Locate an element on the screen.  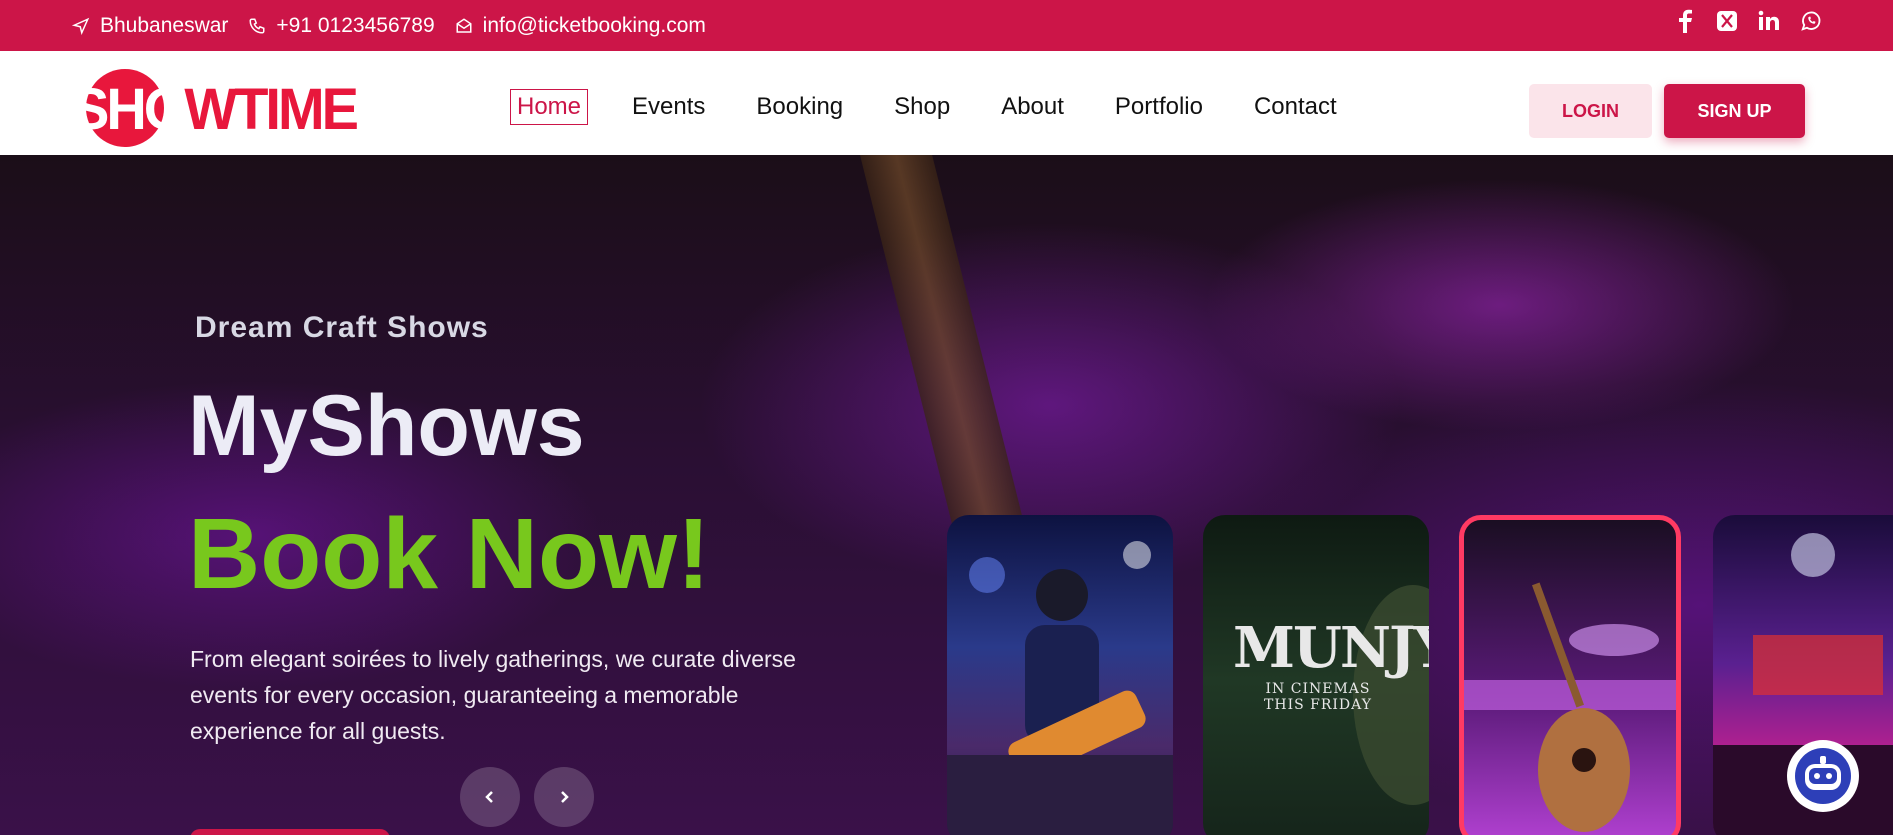
chatbot-button is located at coordinates (1823, 776).